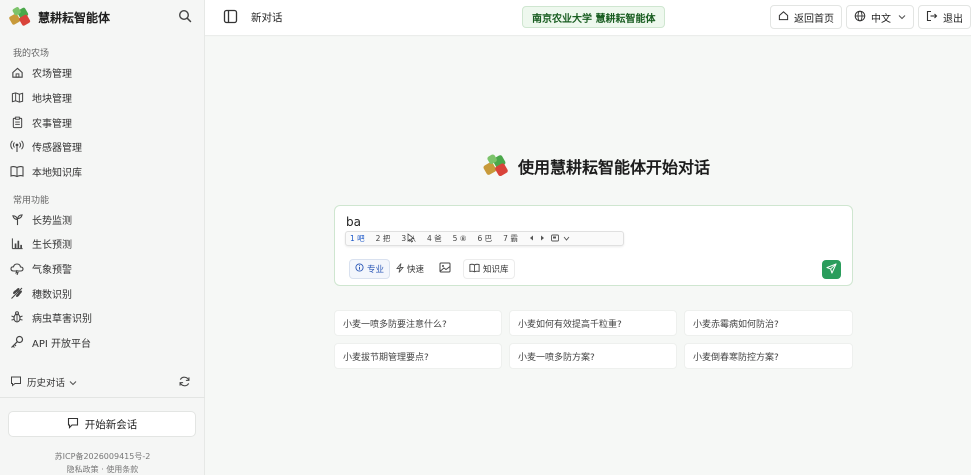  Describe the element at coordinates (52, 124) in the screenshot. I see `sidebar-item-label: 农事管理` at that location.